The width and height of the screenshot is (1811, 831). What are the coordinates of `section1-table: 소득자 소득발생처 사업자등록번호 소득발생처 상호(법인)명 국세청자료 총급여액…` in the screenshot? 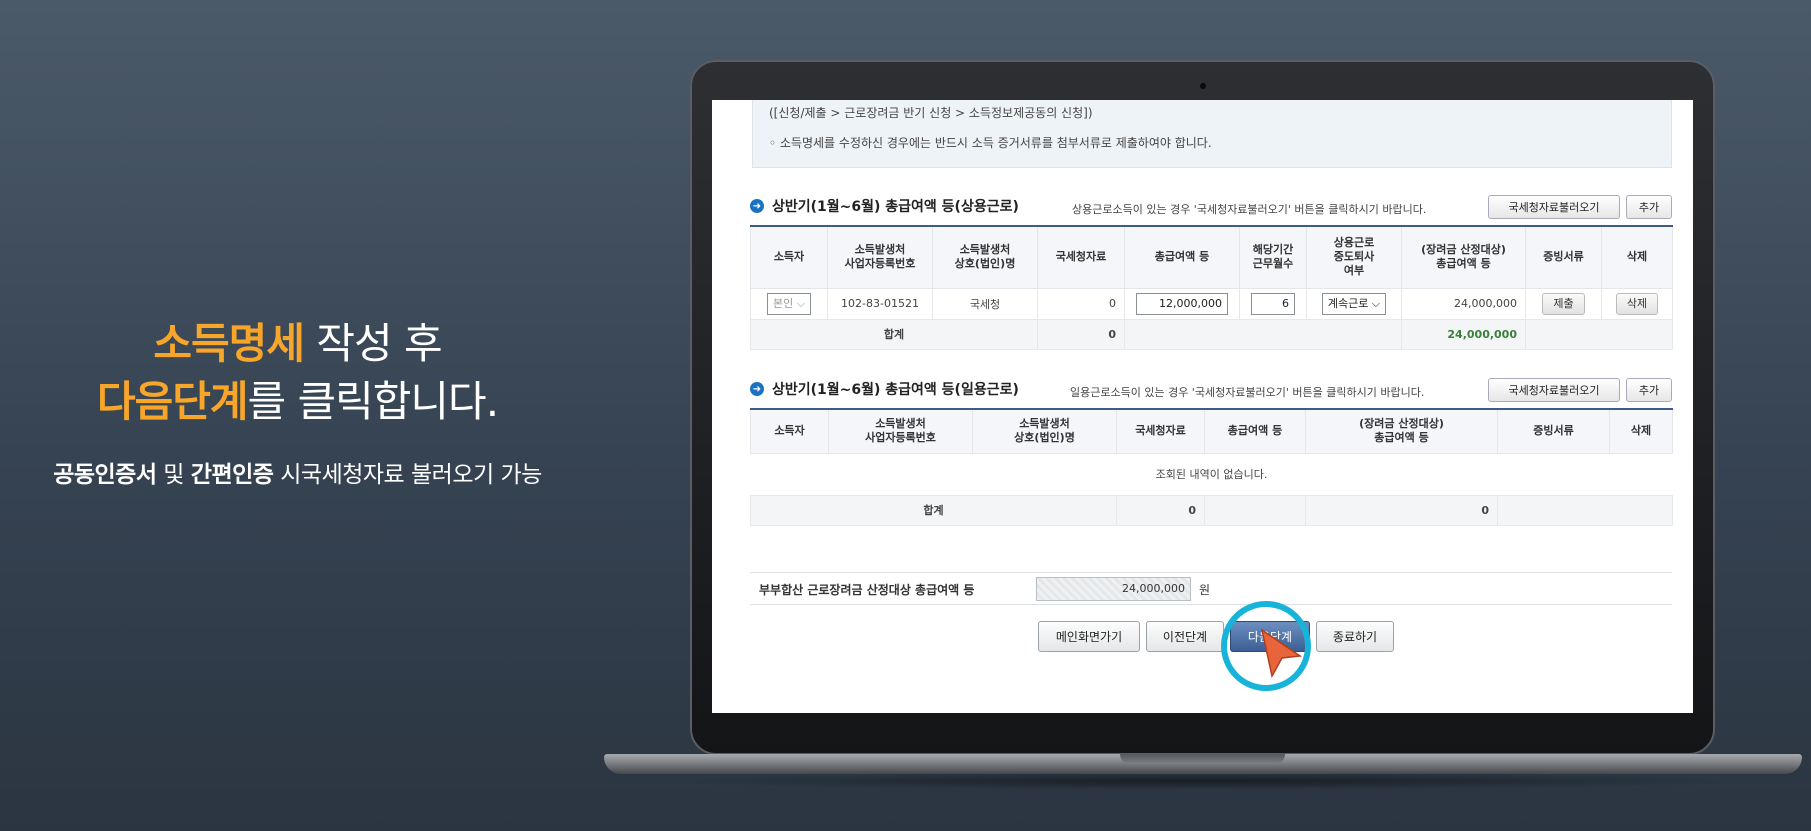 It's located at (1211, 287).